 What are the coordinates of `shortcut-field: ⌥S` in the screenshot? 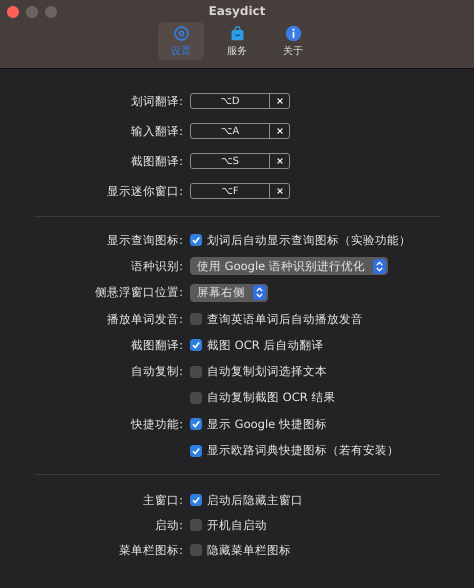 It's located at (230, 161).